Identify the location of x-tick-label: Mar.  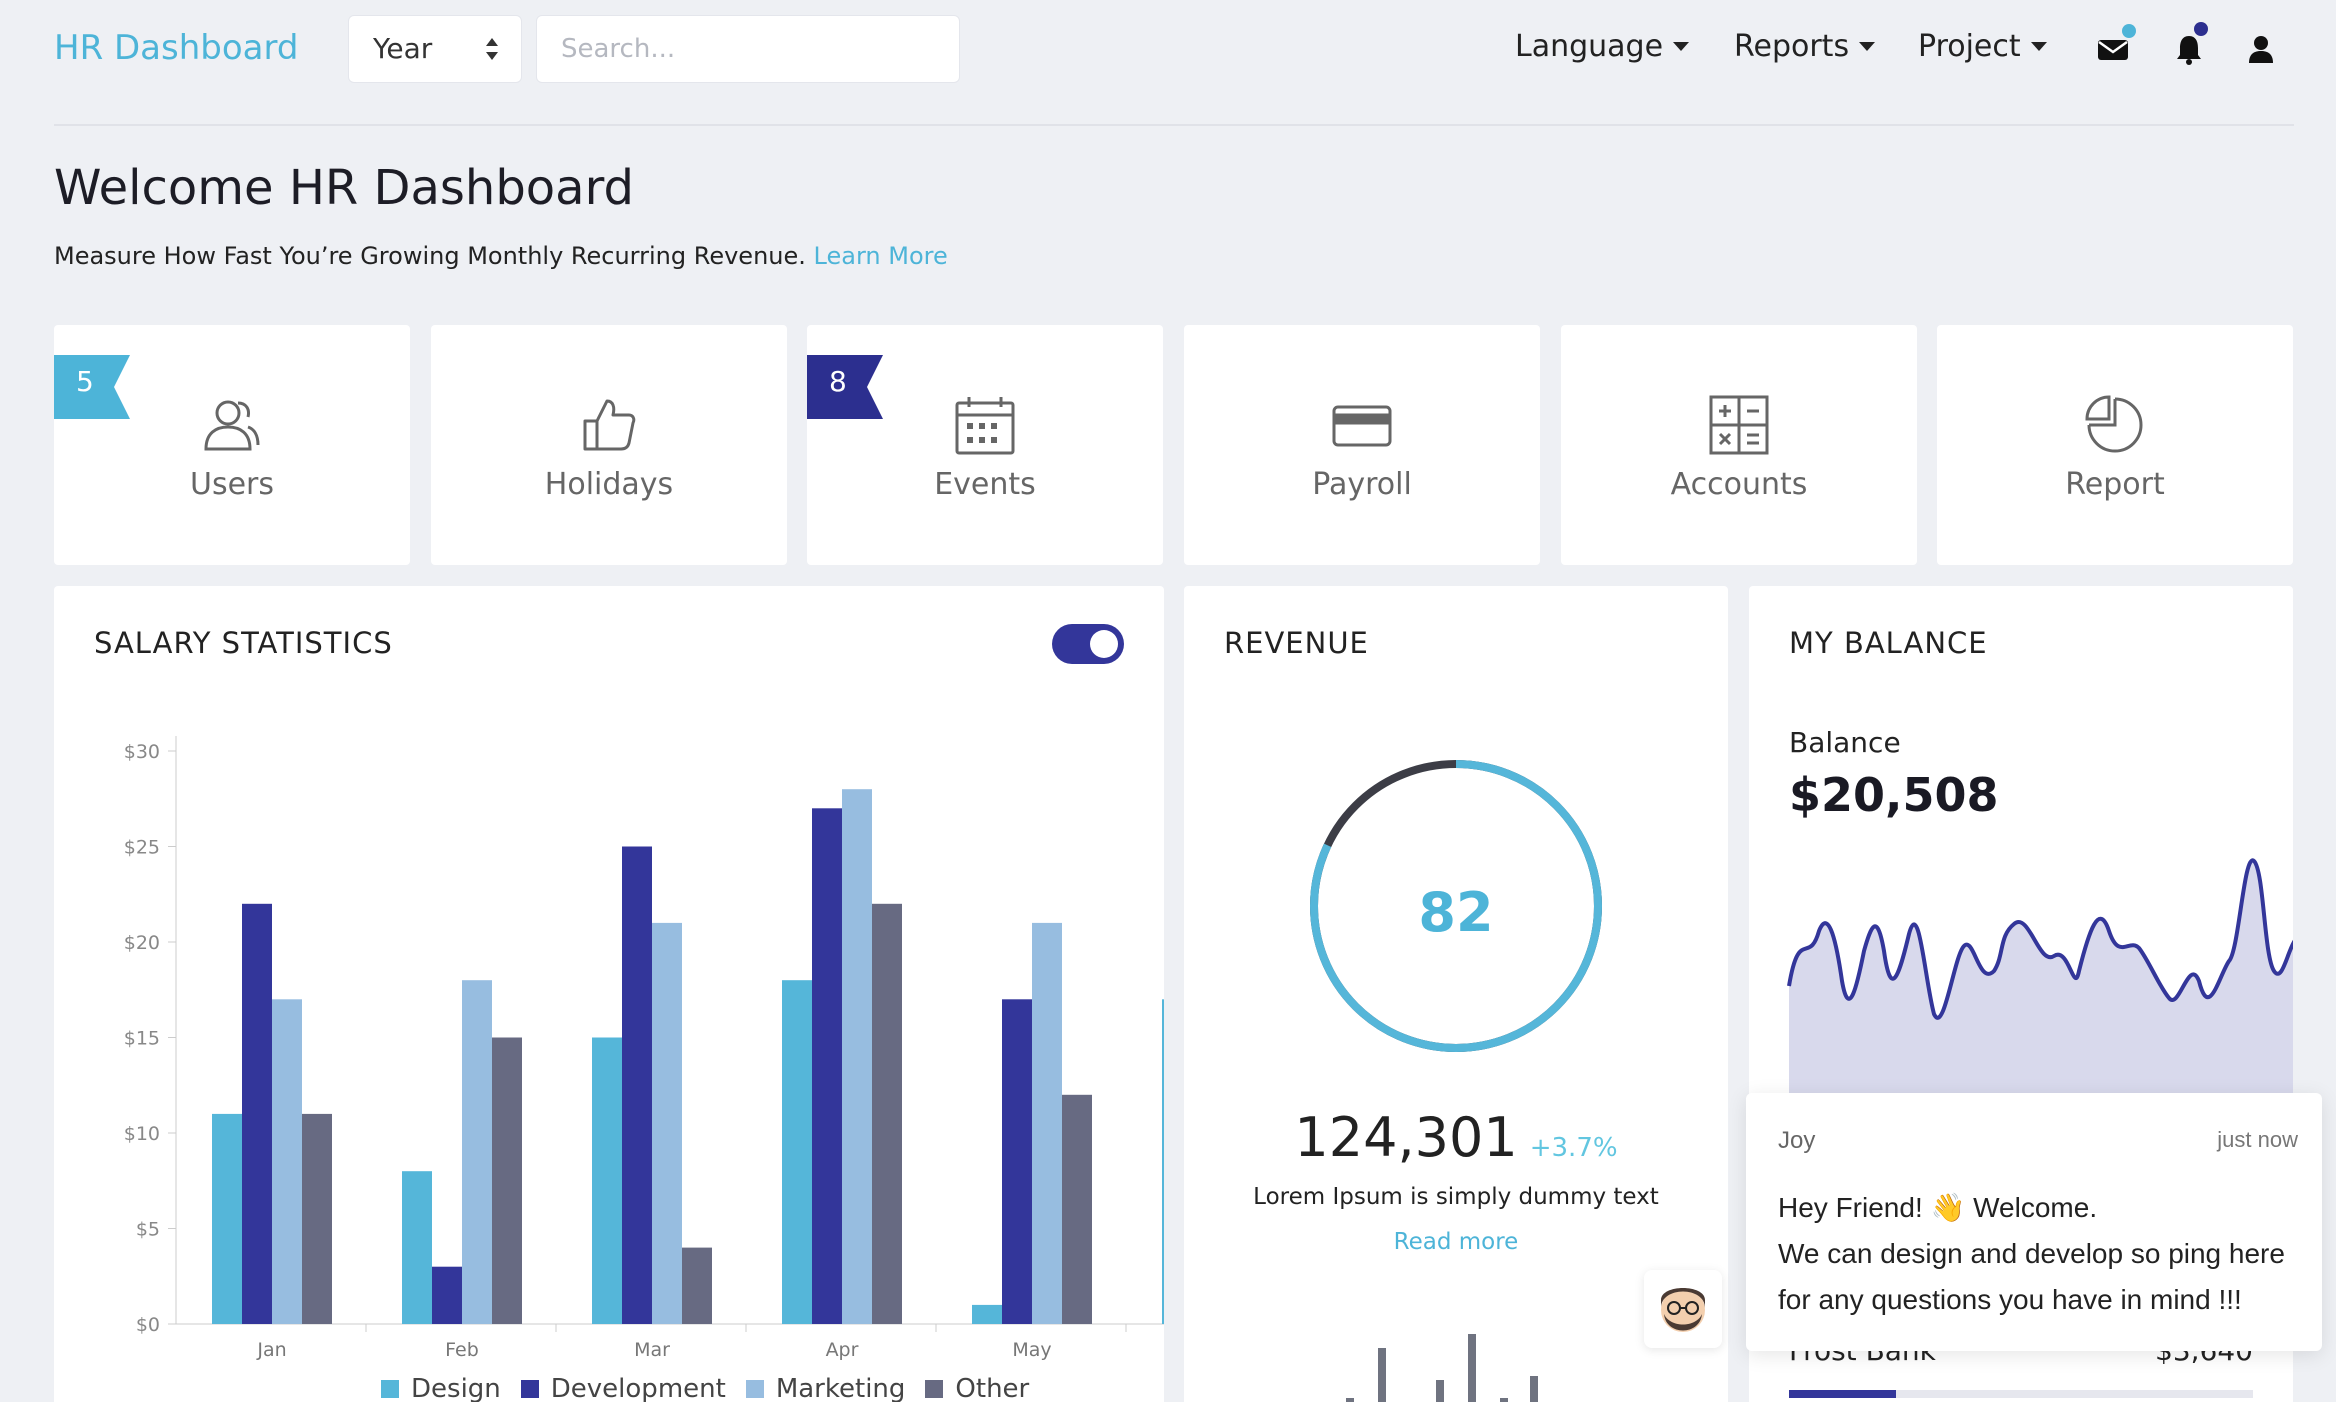
(652, 1350).